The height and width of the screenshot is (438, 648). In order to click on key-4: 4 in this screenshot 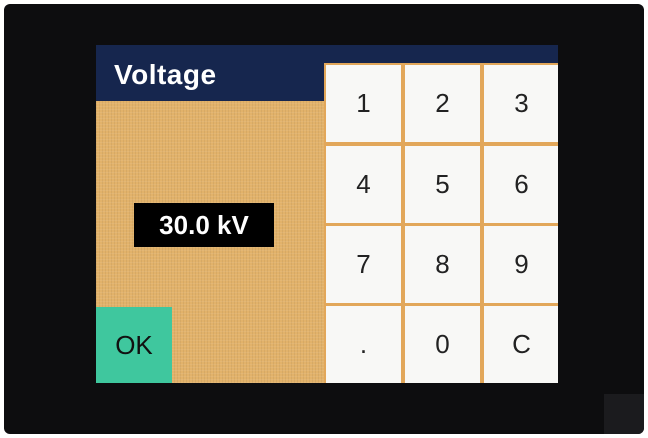, I will do `click(363, 184)`.